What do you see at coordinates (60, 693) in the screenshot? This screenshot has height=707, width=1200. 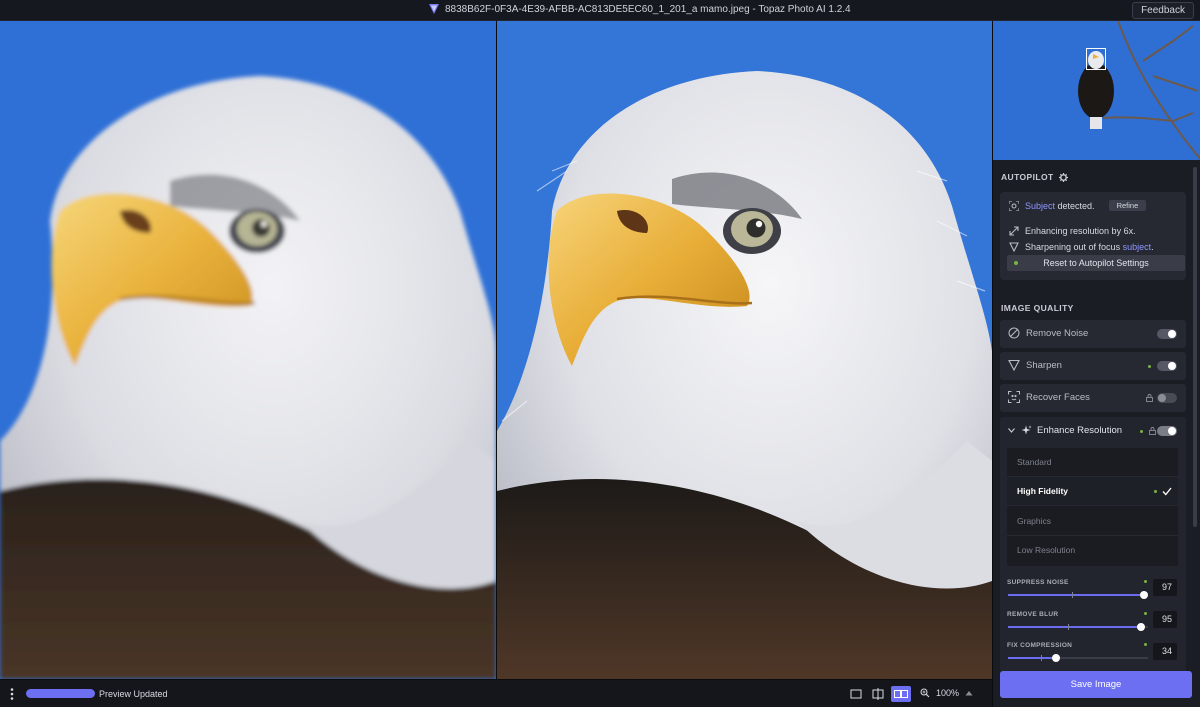 I see `preview-progress-bar` at bounding box center [60, 693].